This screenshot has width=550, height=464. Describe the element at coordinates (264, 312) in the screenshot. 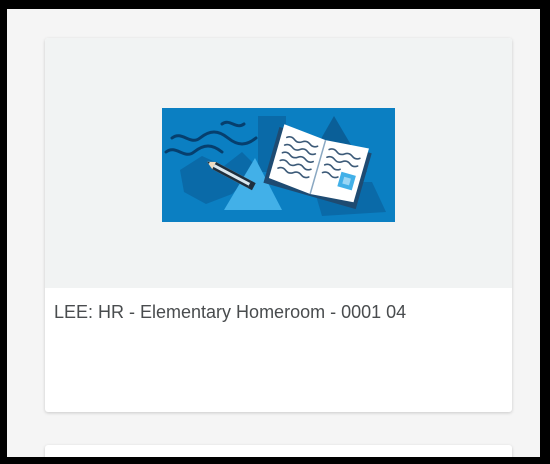

I see `course-title: LEE: HR - Elementary Homeroom - 0001 04` at that location.